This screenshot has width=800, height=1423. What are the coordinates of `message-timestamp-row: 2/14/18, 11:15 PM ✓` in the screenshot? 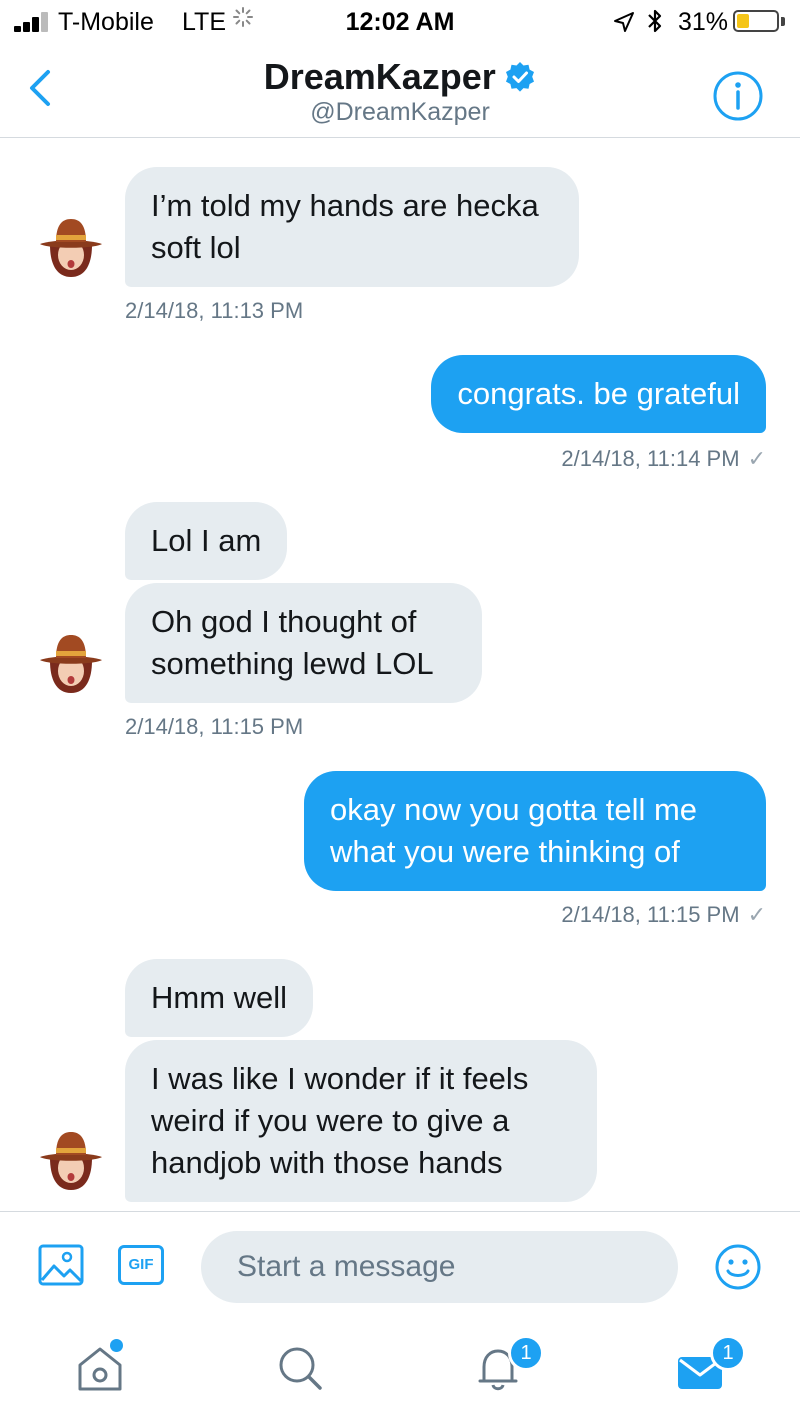 It's located at (663, 915).